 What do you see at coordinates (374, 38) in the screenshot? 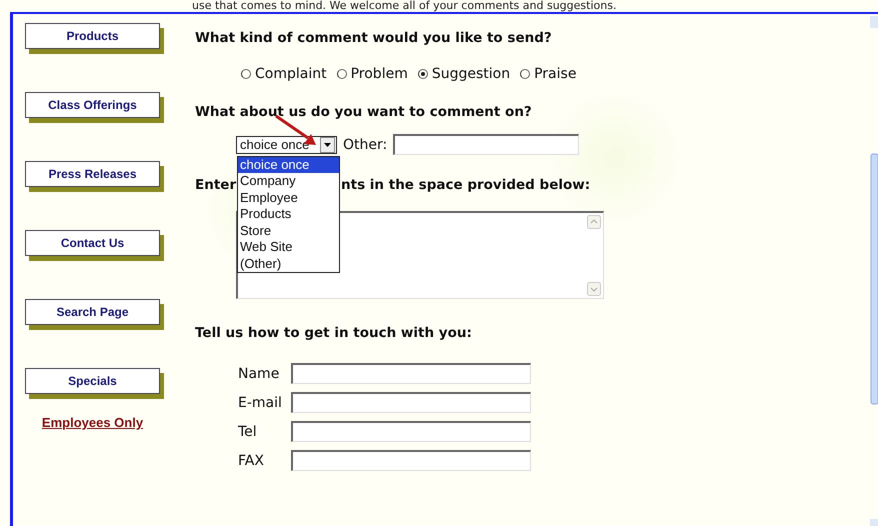
I see `section-heading: What kind of comment would you like to send?` at bounding box center [374, 38].